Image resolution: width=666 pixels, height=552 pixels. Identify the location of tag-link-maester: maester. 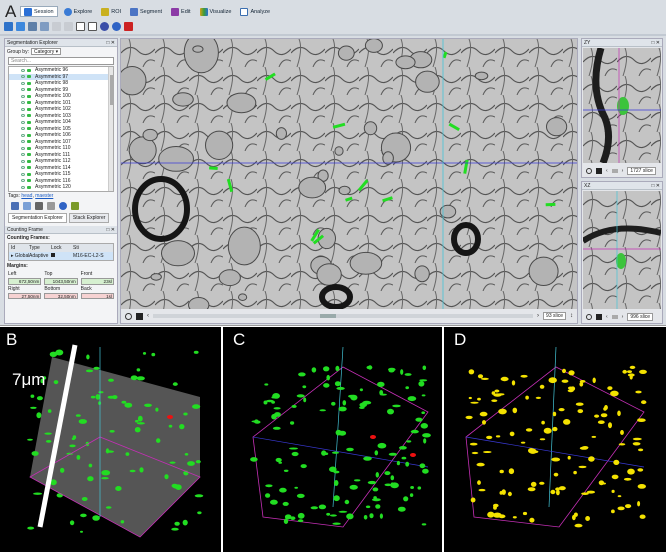
(44, 196).